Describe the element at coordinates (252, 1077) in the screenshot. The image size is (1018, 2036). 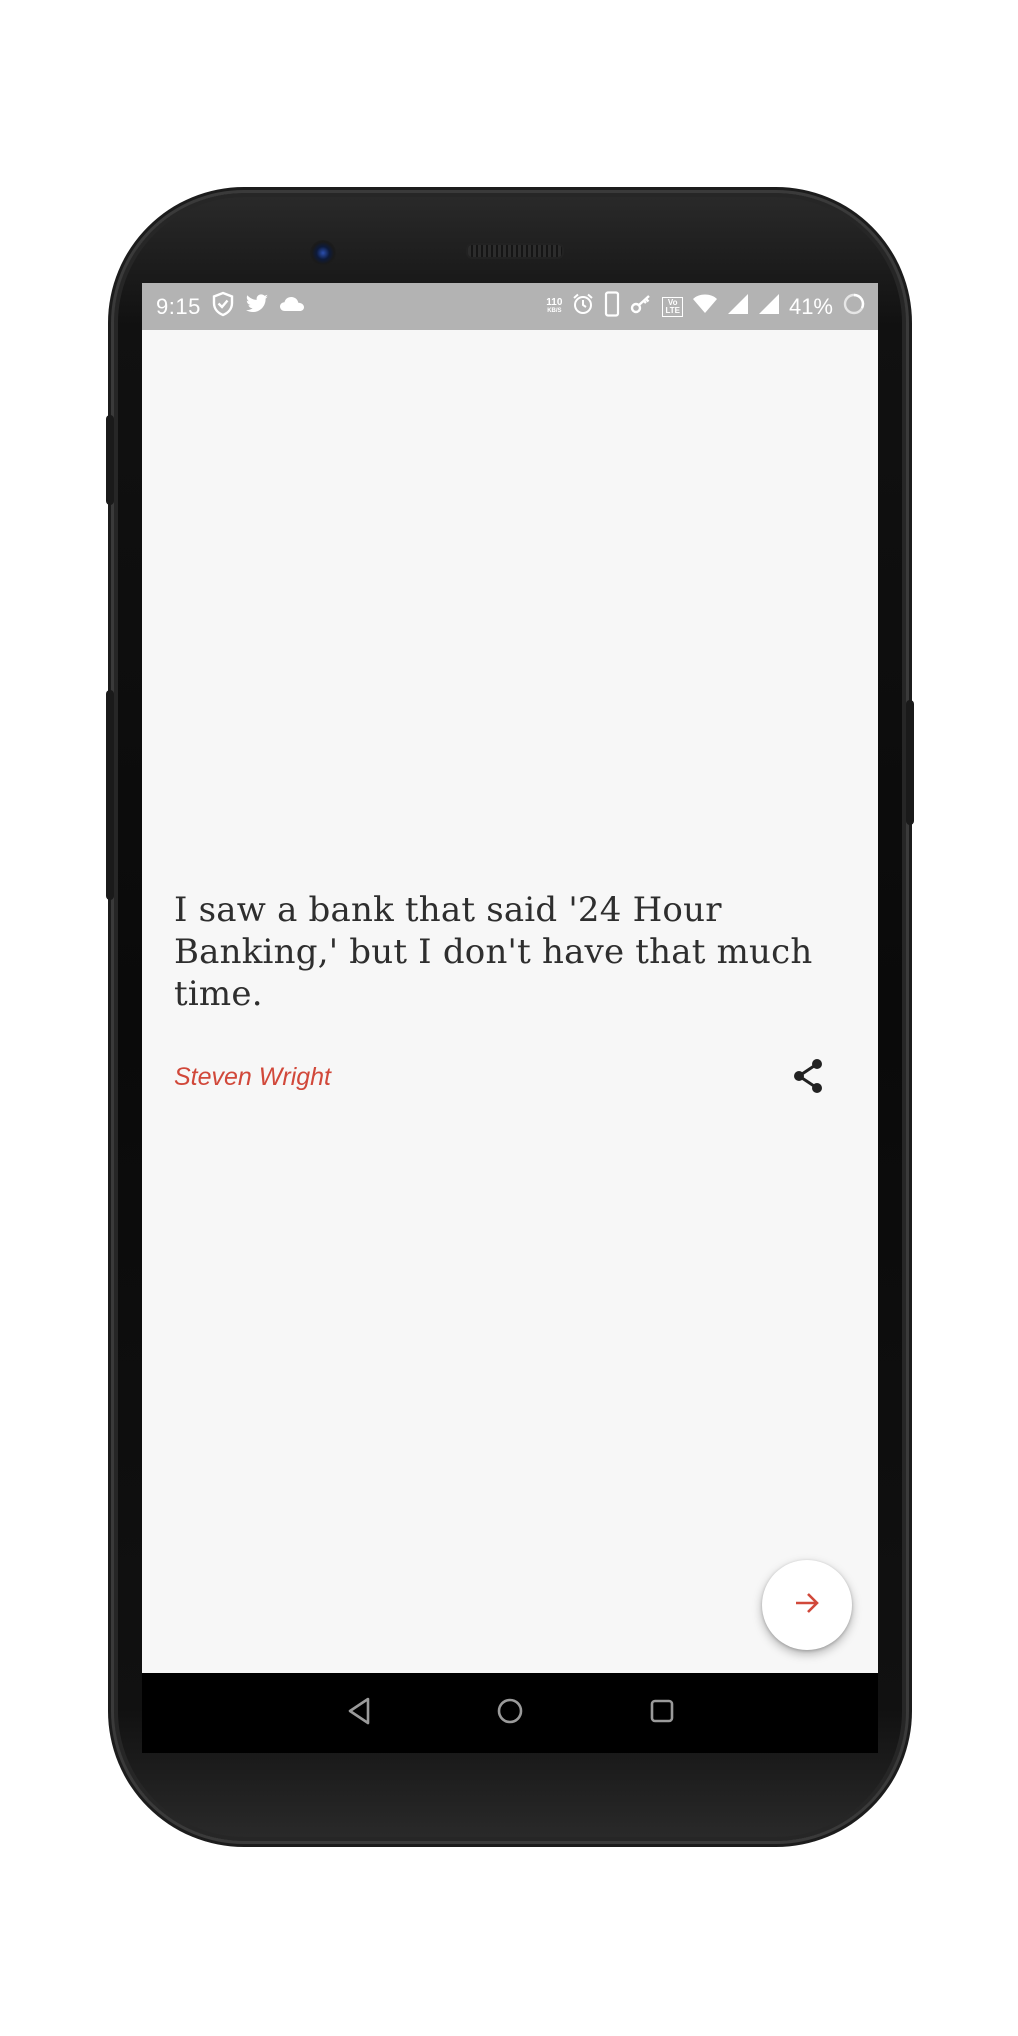
I see `quote-author: Steven Wright` at that location.